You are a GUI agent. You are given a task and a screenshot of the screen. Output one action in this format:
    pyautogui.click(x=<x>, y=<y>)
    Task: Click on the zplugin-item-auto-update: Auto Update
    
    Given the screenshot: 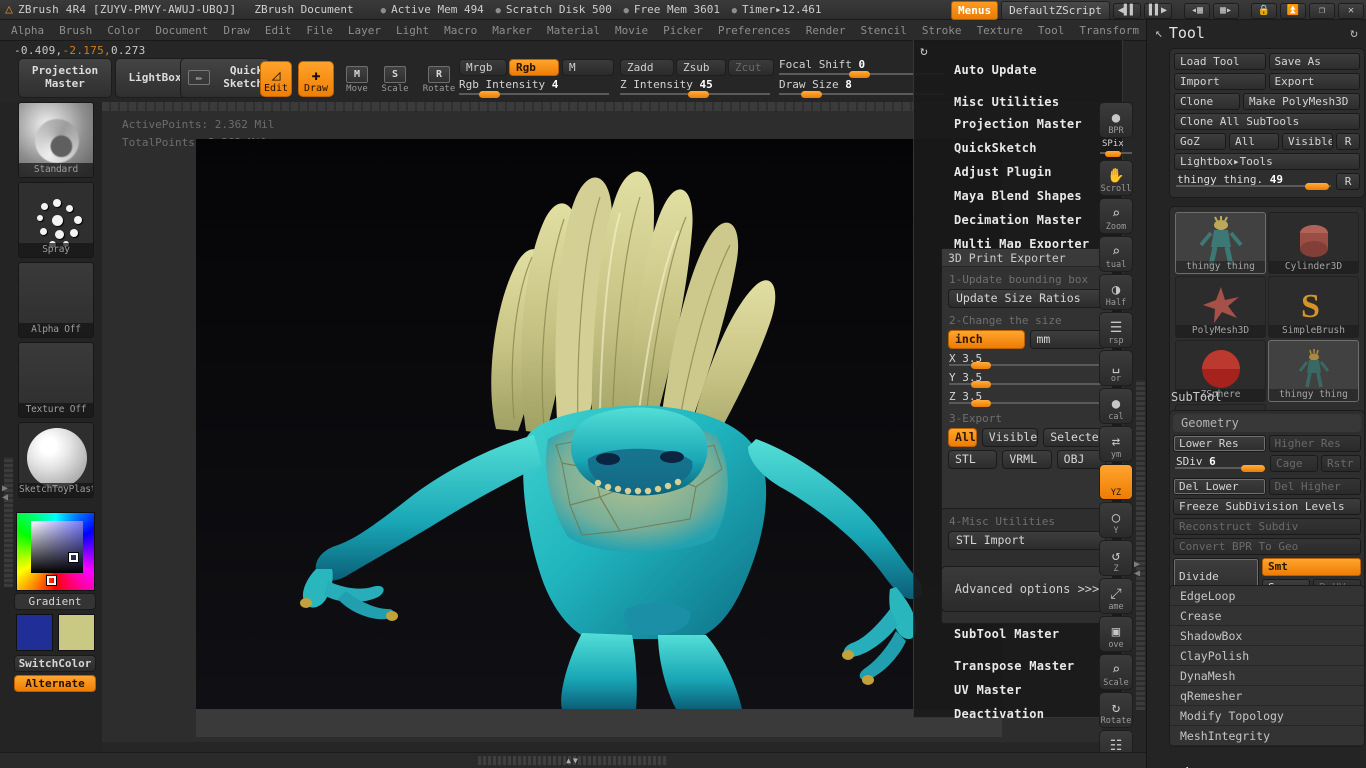 What is the action you would take?
    pyautogui.click(x=1019, y=70)
    